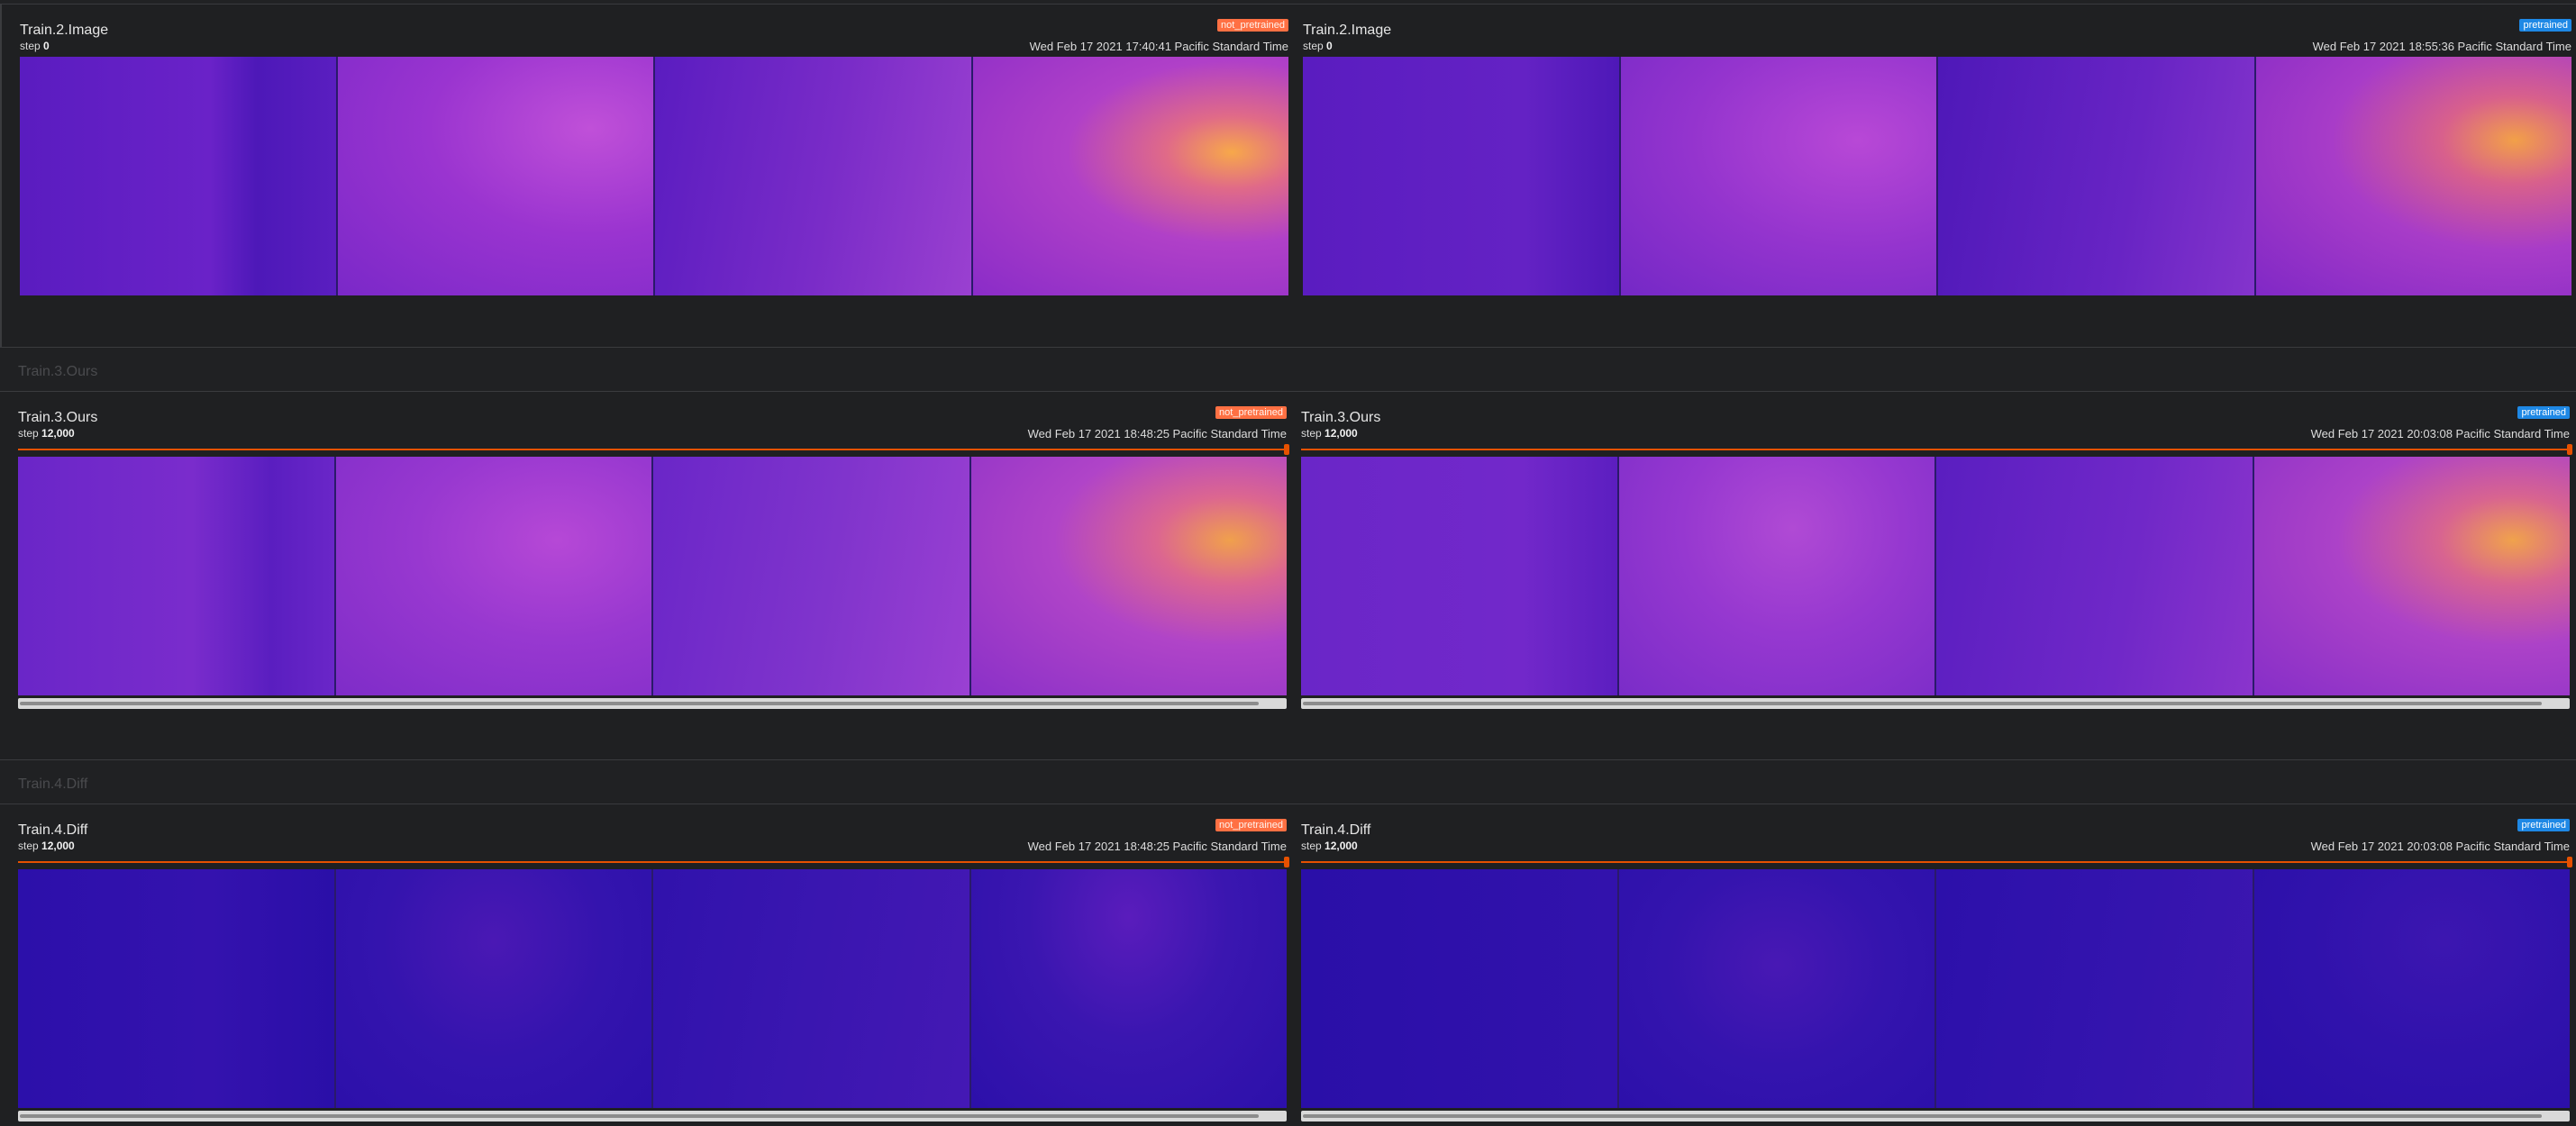 The height and width of the screenshot is (1126, 2576). What do you see at coordinates (1288, 782) in the screenshot?
I see `group-header: Train.4.Diff` at bounding box center [1288, 782].